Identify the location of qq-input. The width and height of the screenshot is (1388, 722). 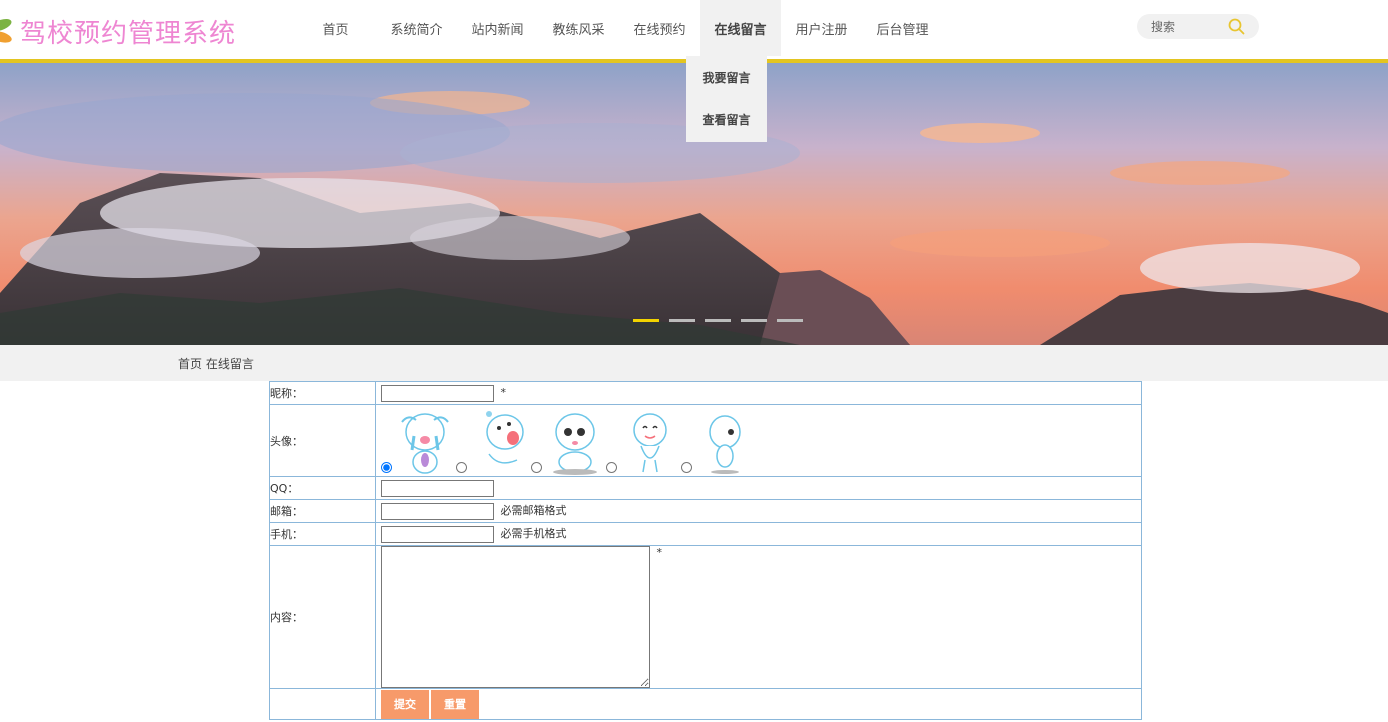
(437, 488).